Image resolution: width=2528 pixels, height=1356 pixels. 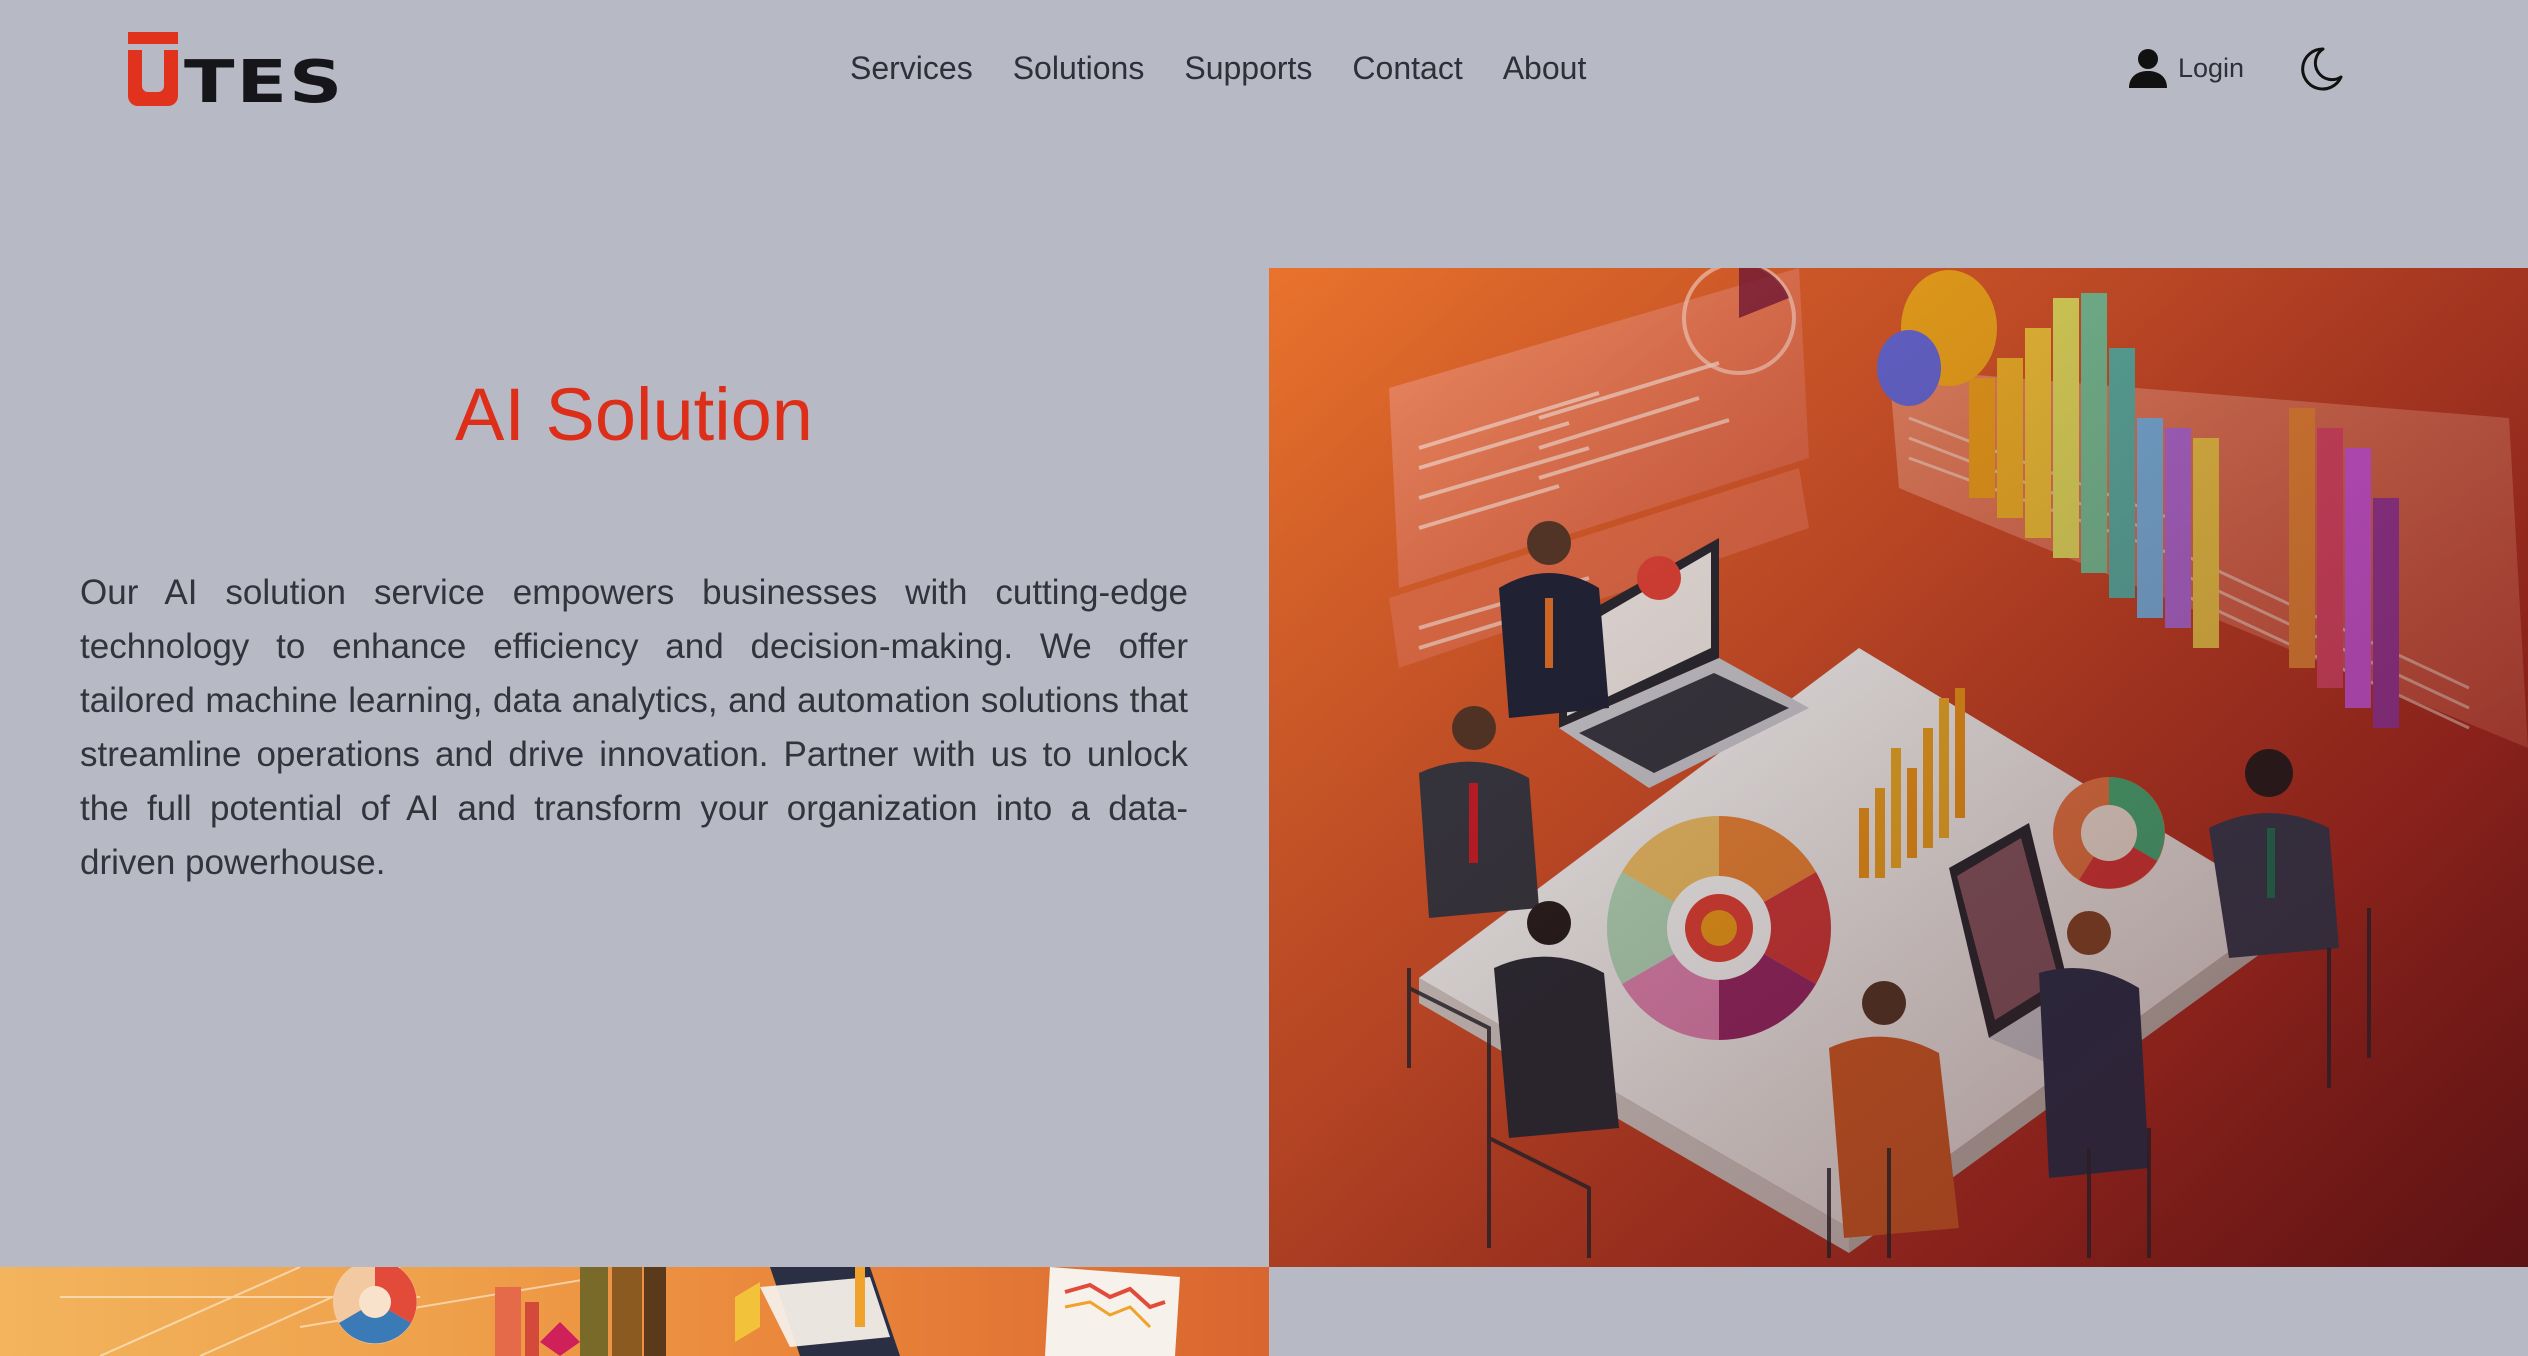 I want to click on theme-toggle-button, so click(x=2321, y=69).